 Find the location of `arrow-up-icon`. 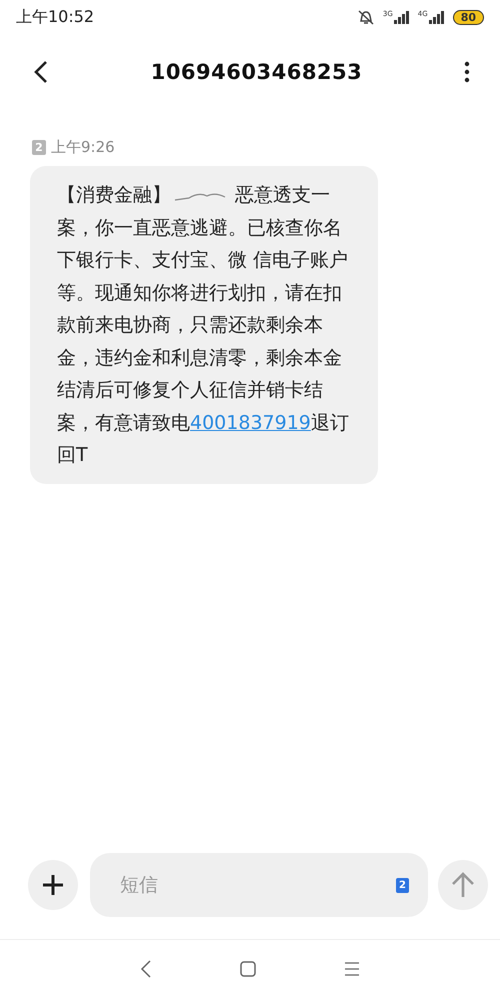

arrow-up-icon is located at coordinates (463, 885).